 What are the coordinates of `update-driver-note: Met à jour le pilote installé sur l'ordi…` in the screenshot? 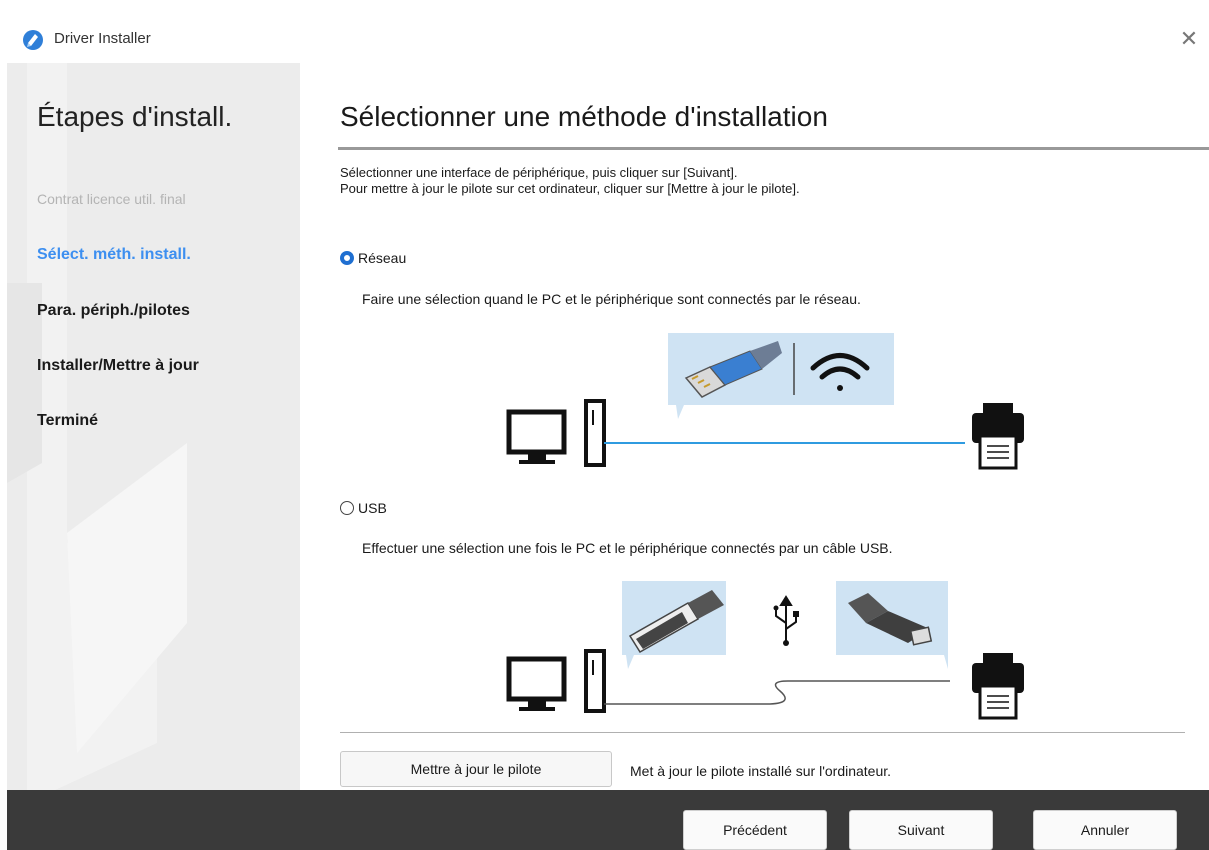 It's located at (761, 771).